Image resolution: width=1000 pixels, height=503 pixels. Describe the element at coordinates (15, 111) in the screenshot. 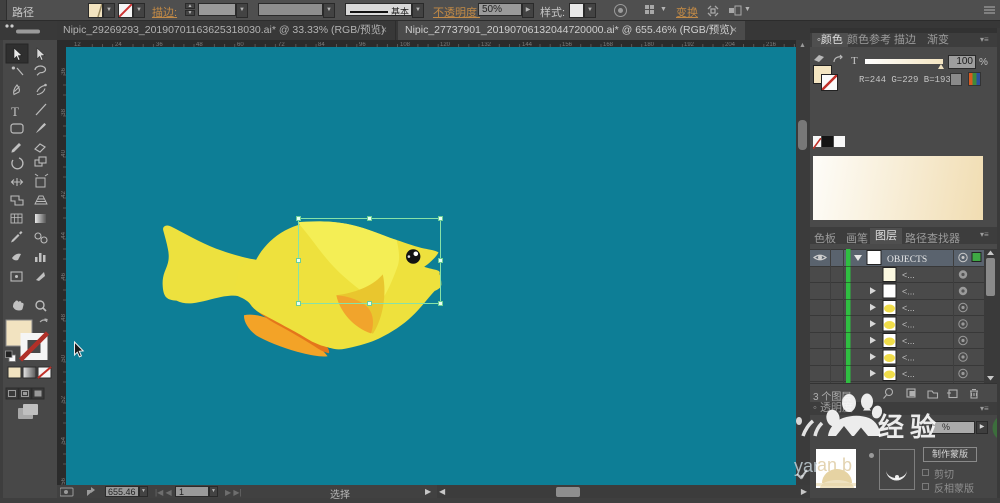

I see `svg-text: T` at that location.